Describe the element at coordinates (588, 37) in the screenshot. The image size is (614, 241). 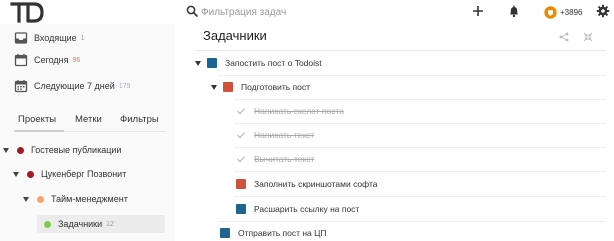
I see `collapse-all-icon` at that location.